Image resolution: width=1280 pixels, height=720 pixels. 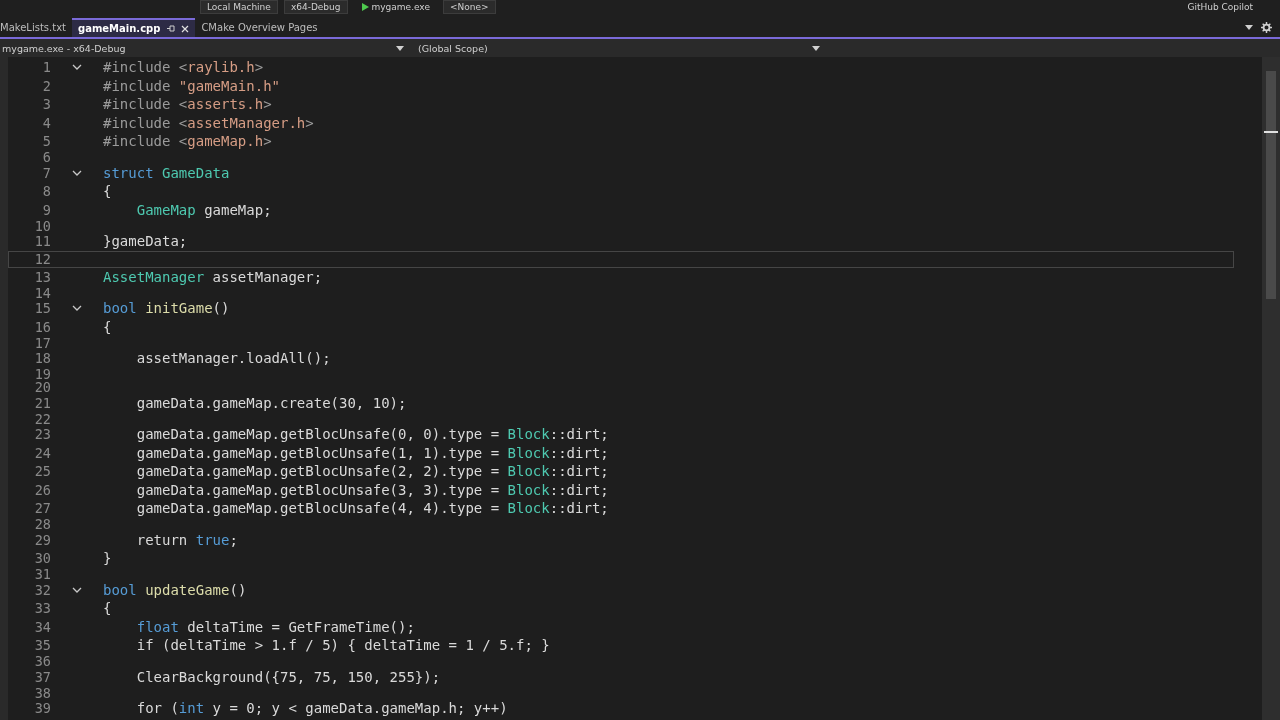 I want to click on line-number: 36, so click(x=42, y=661).